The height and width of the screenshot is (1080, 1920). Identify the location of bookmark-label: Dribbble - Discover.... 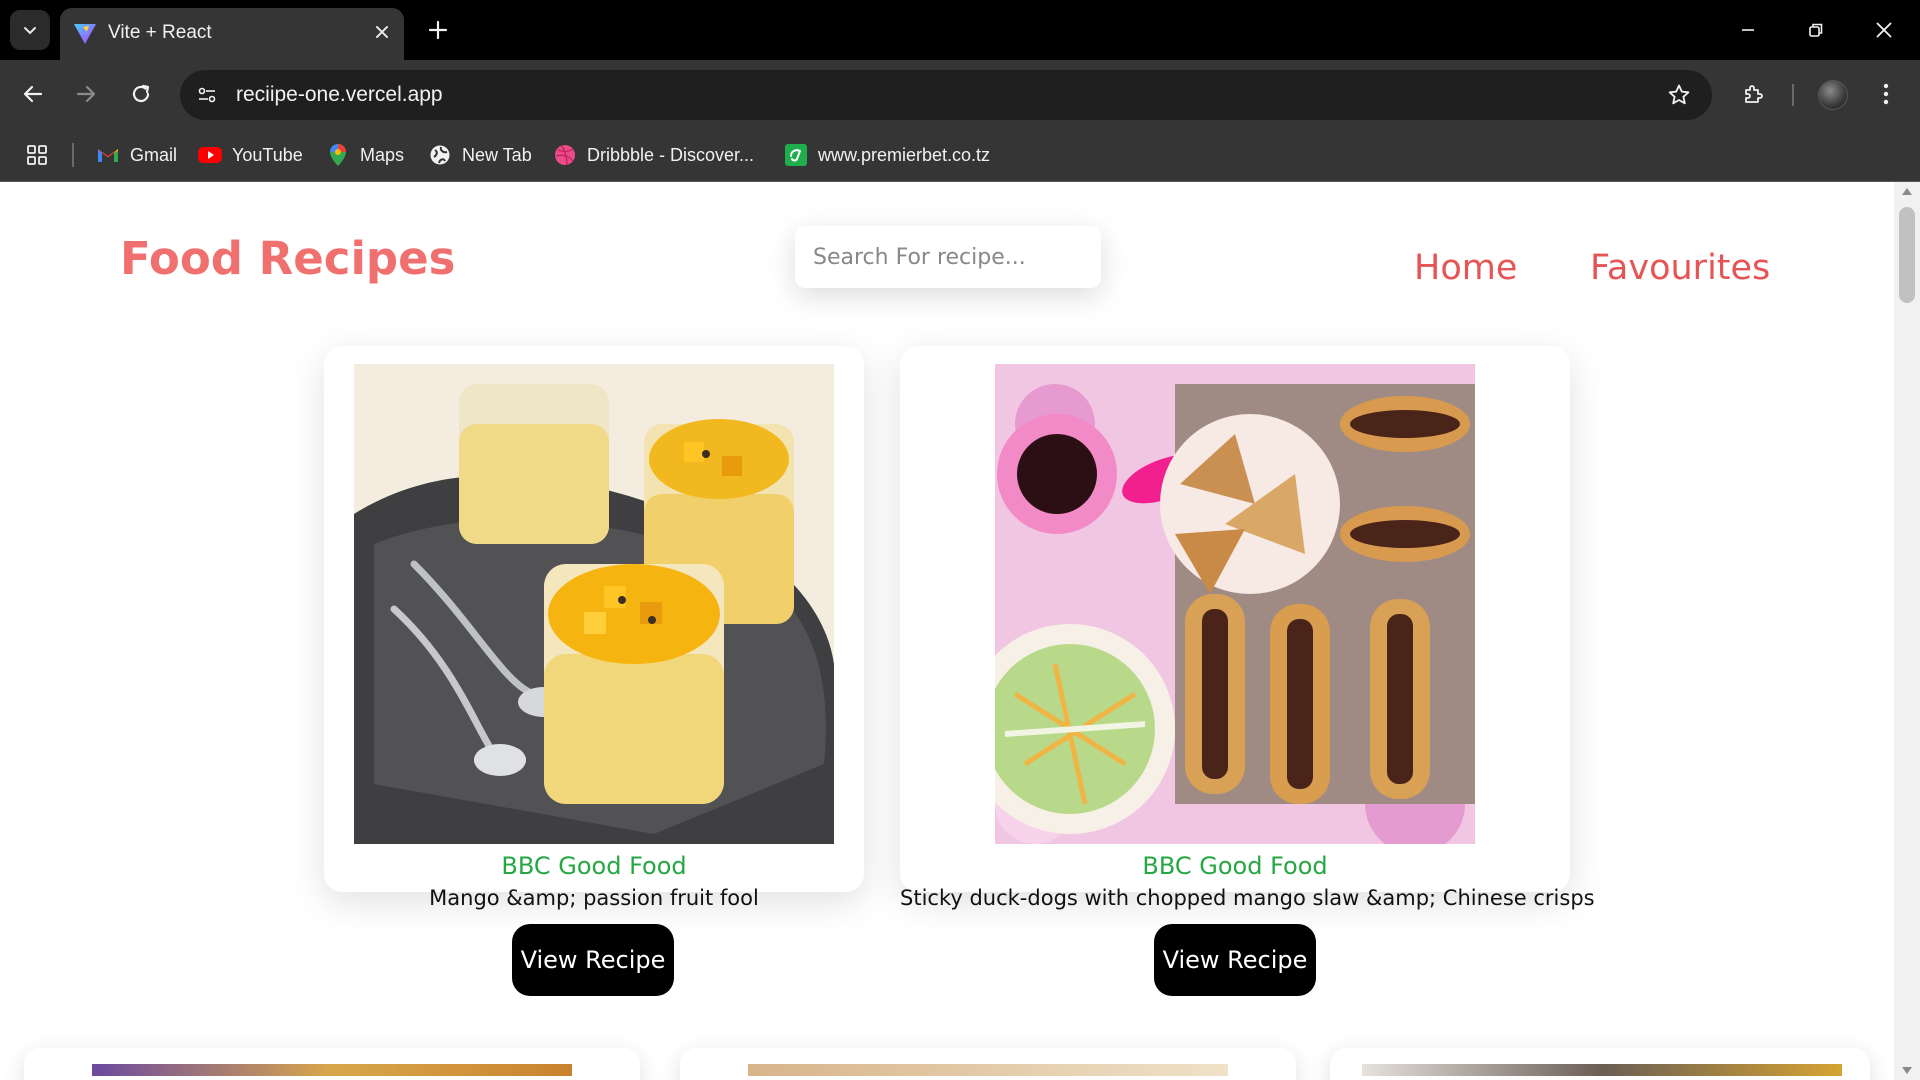
(671, 154).